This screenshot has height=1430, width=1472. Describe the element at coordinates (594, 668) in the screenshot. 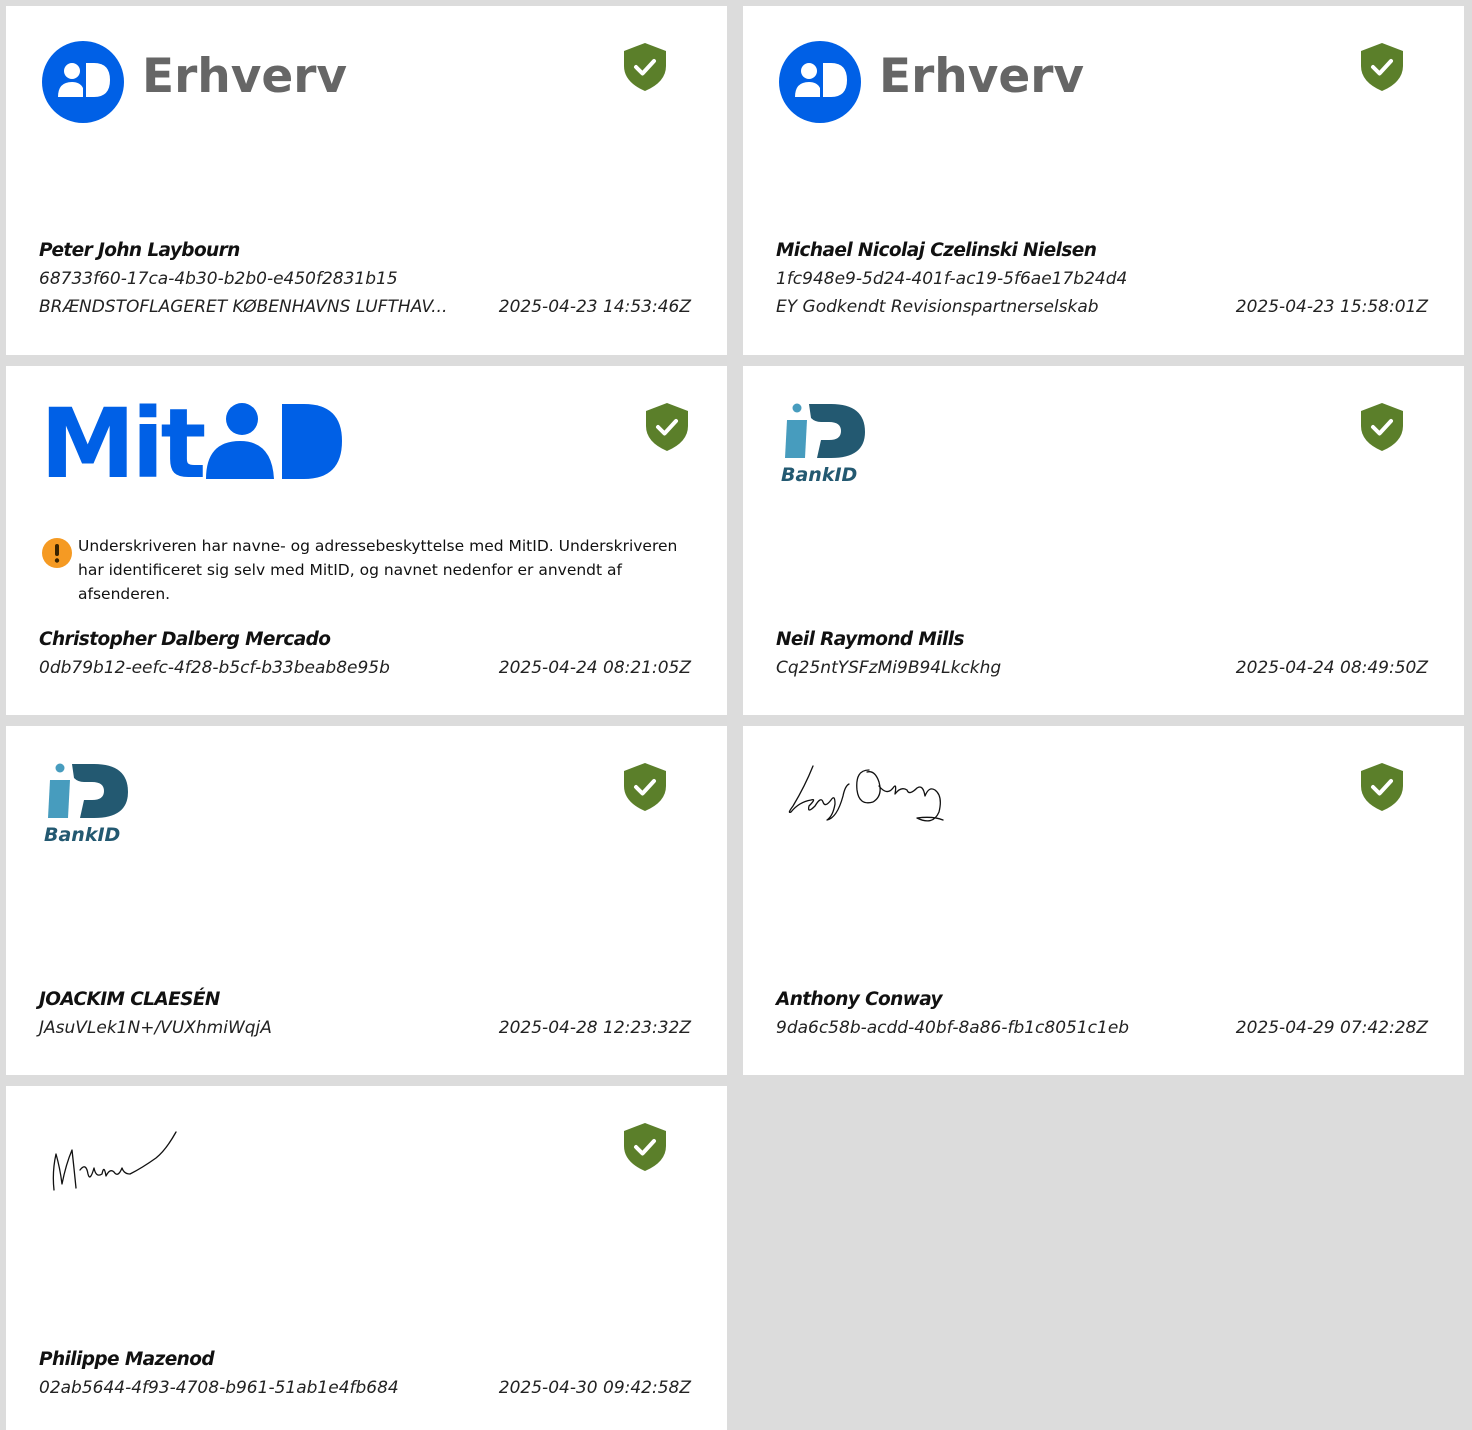

I see `signature-timestamp: 2025-04-24 08:21:05Z` at that location.